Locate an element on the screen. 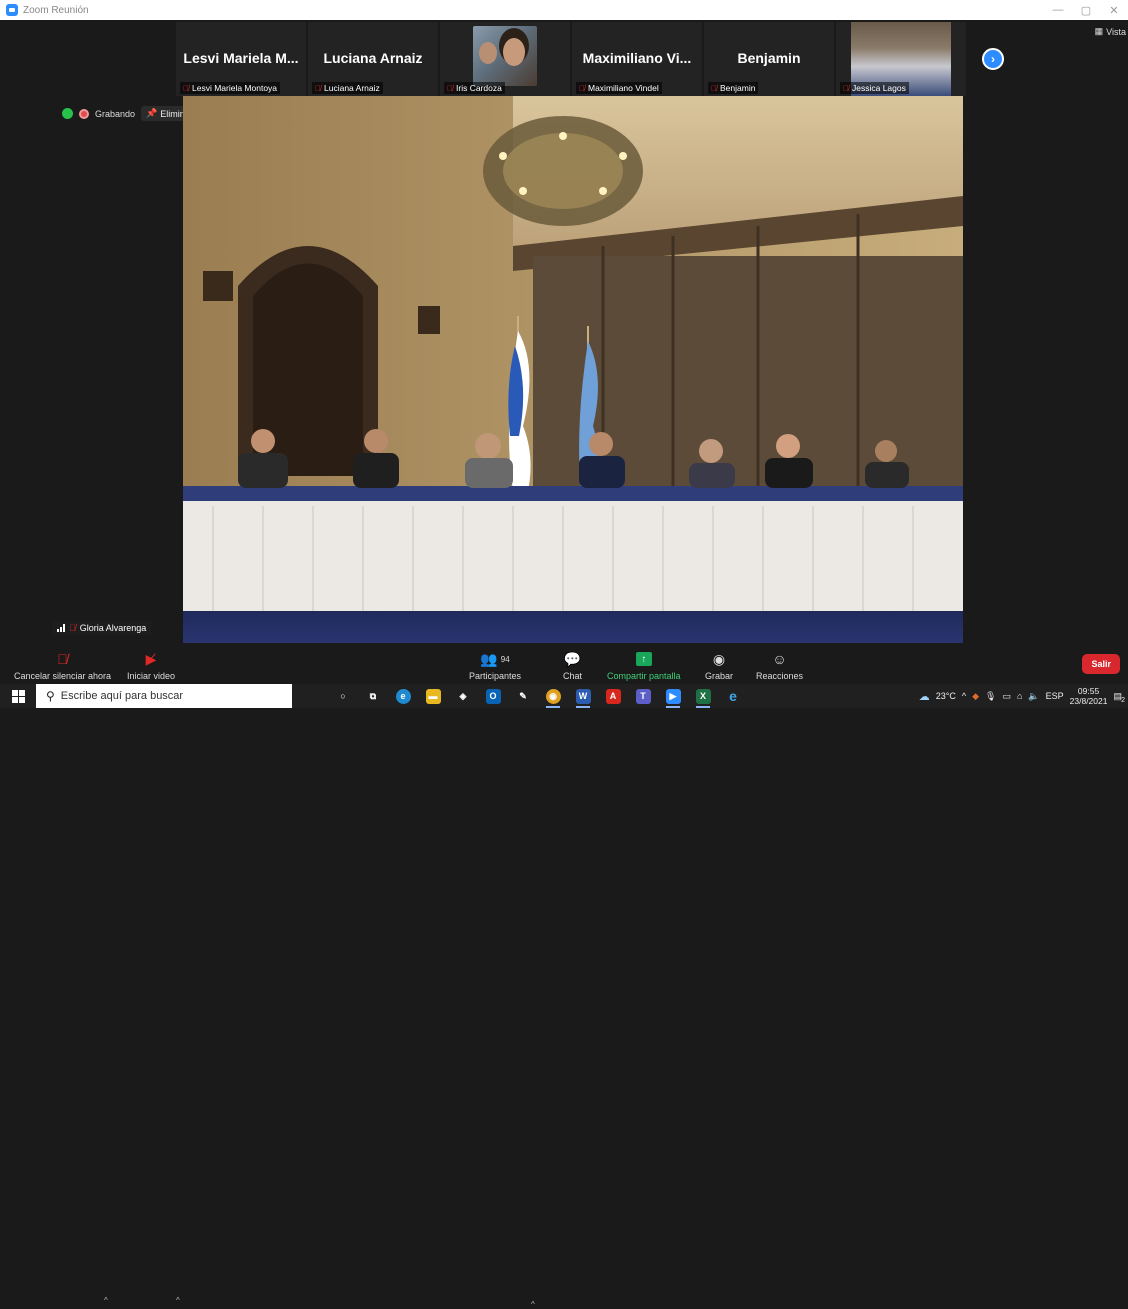  minimize-button: — is located at coordinates (1058, 10).